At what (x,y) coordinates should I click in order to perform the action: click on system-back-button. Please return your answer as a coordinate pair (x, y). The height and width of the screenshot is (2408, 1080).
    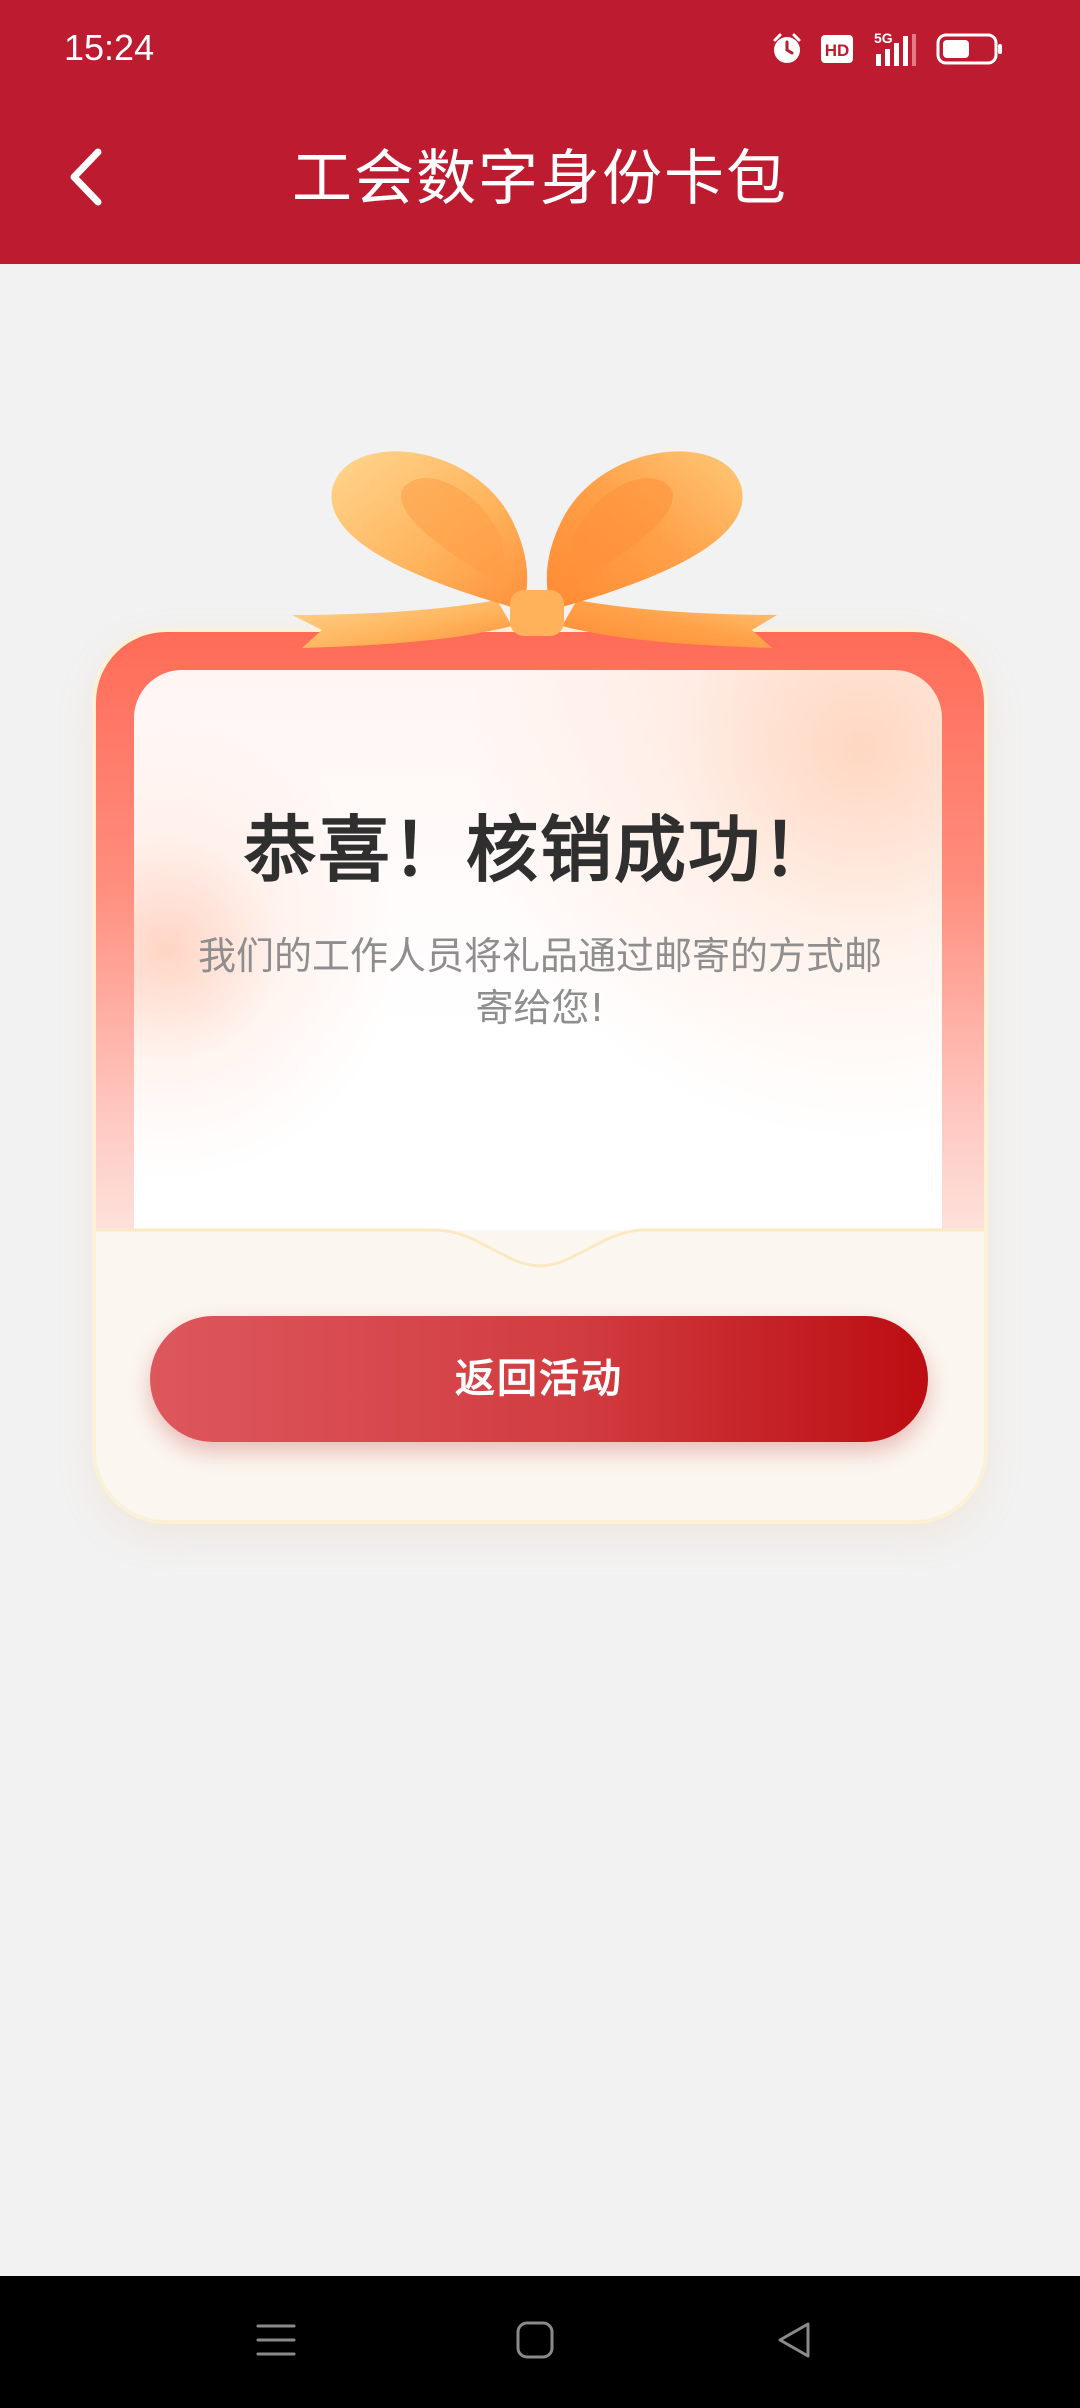
    Looking at the image, I should click on (794, 2342).